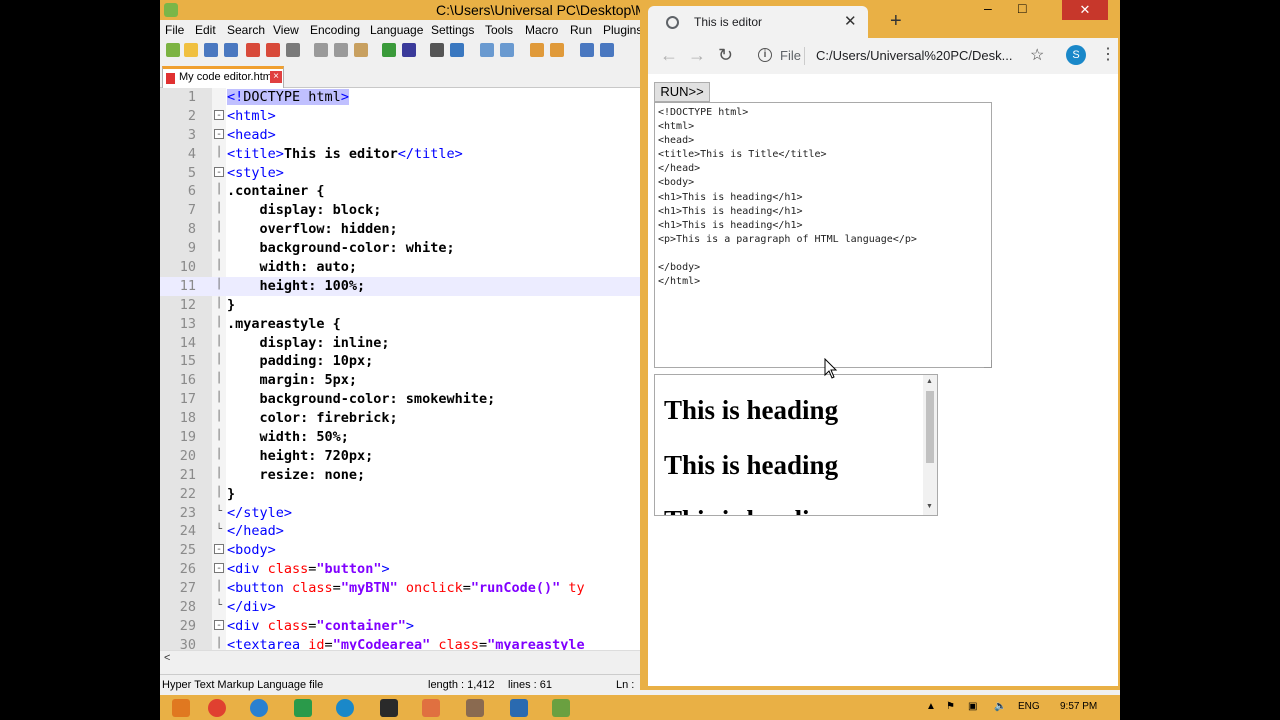  What do you see at coordinates (1085, 10) in the screenshot?
I see `window-close-icon: ✕` at bounding box center [1085, 10].